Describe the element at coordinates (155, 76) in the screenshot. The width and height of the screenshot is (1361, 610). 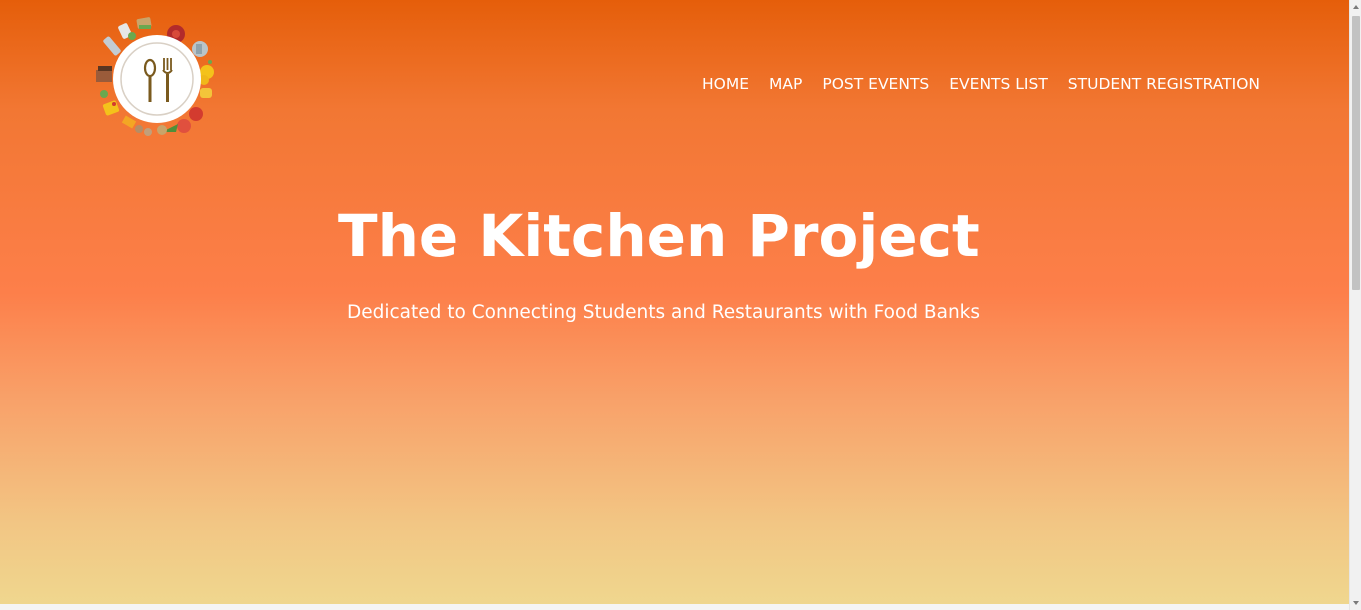
I see `fork-and-spoon-plate-icon` at that location.